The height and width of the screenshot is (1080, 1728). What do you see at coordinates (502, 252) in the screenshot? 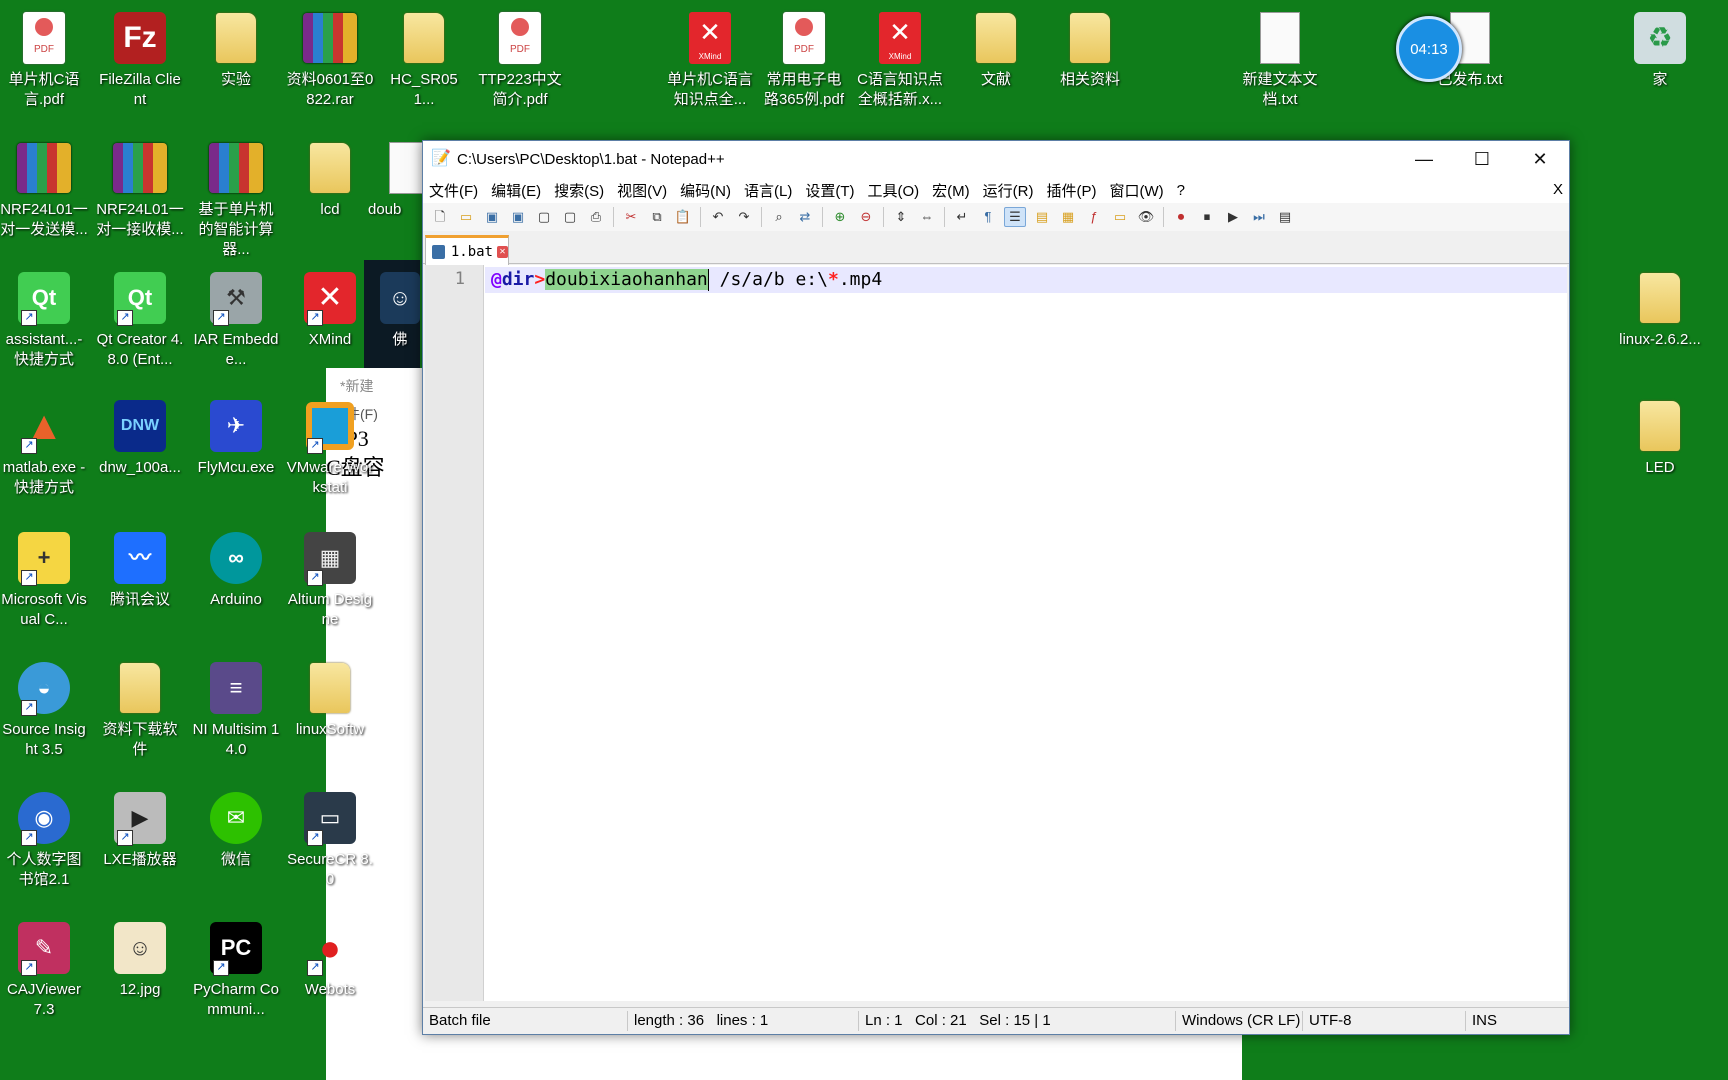
I see `tab-close-icon: ✕` at bounding box center [502, 252].